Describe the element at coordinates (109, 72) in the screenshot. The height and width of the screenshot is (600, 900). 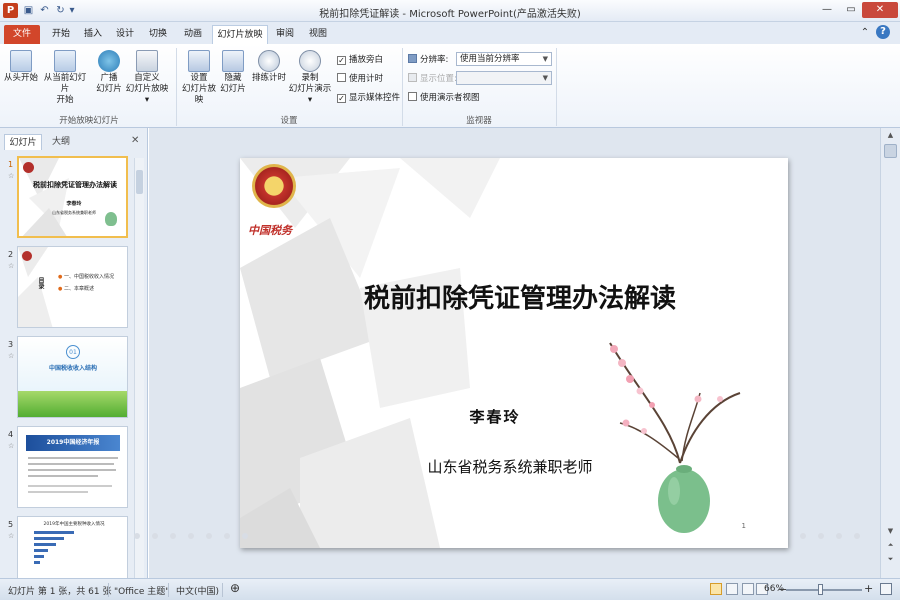
I see `broadcast-button: 广播 幻灯片` at that location.